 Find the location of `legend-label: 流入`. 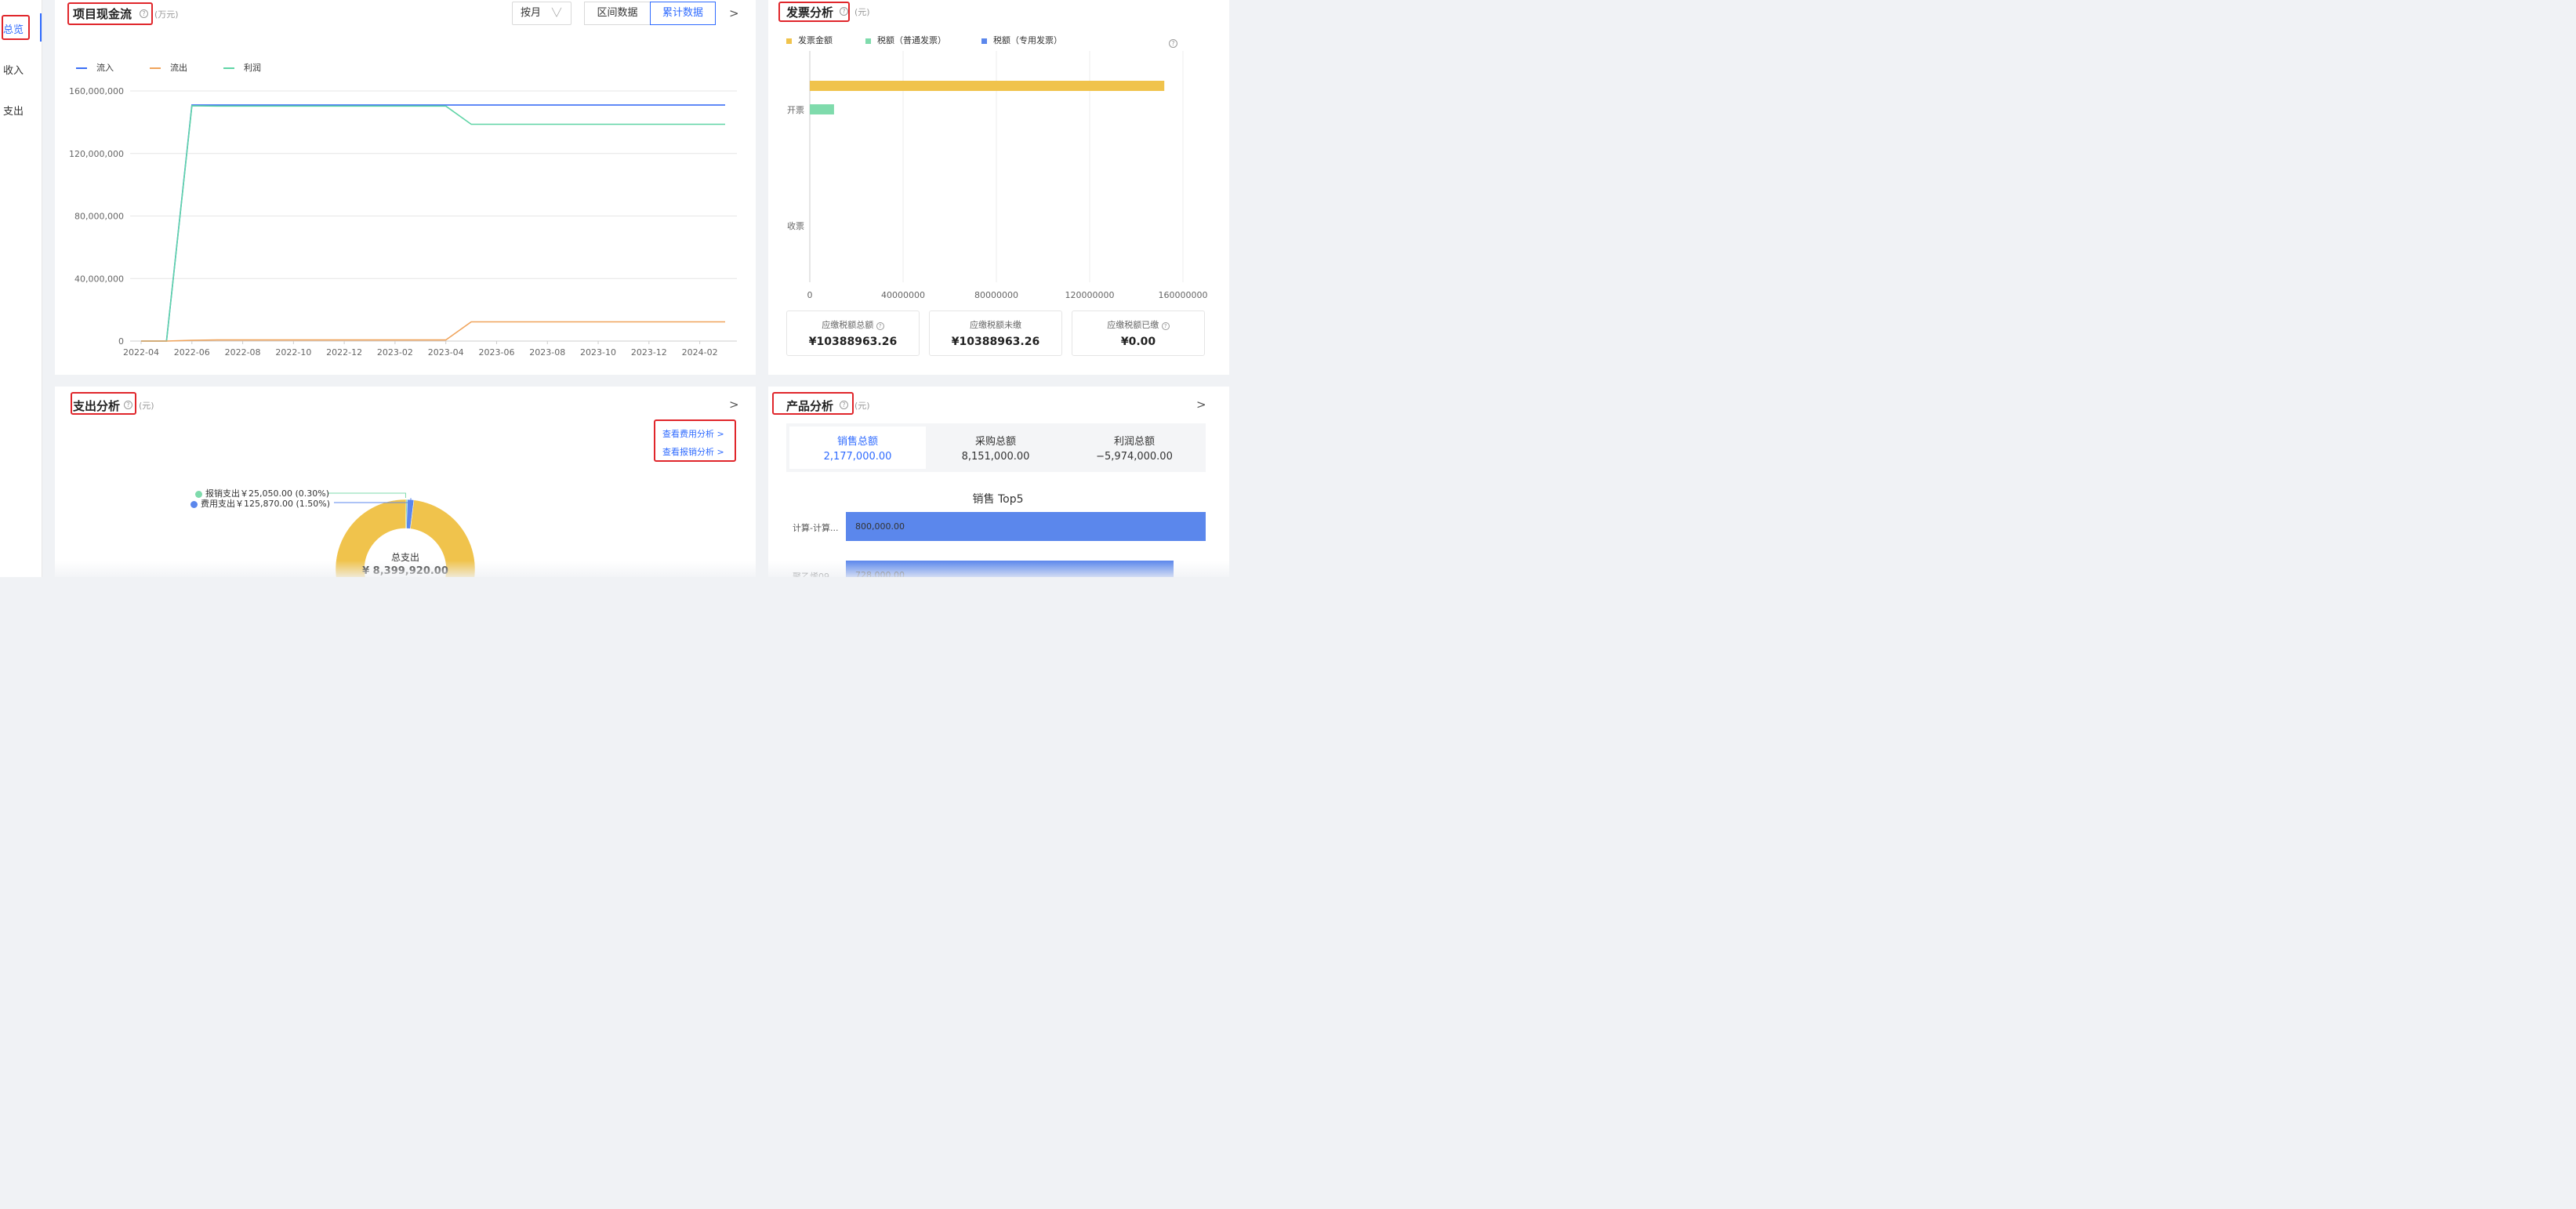

legend-label: 流入 is located at coordinates (105, 68).